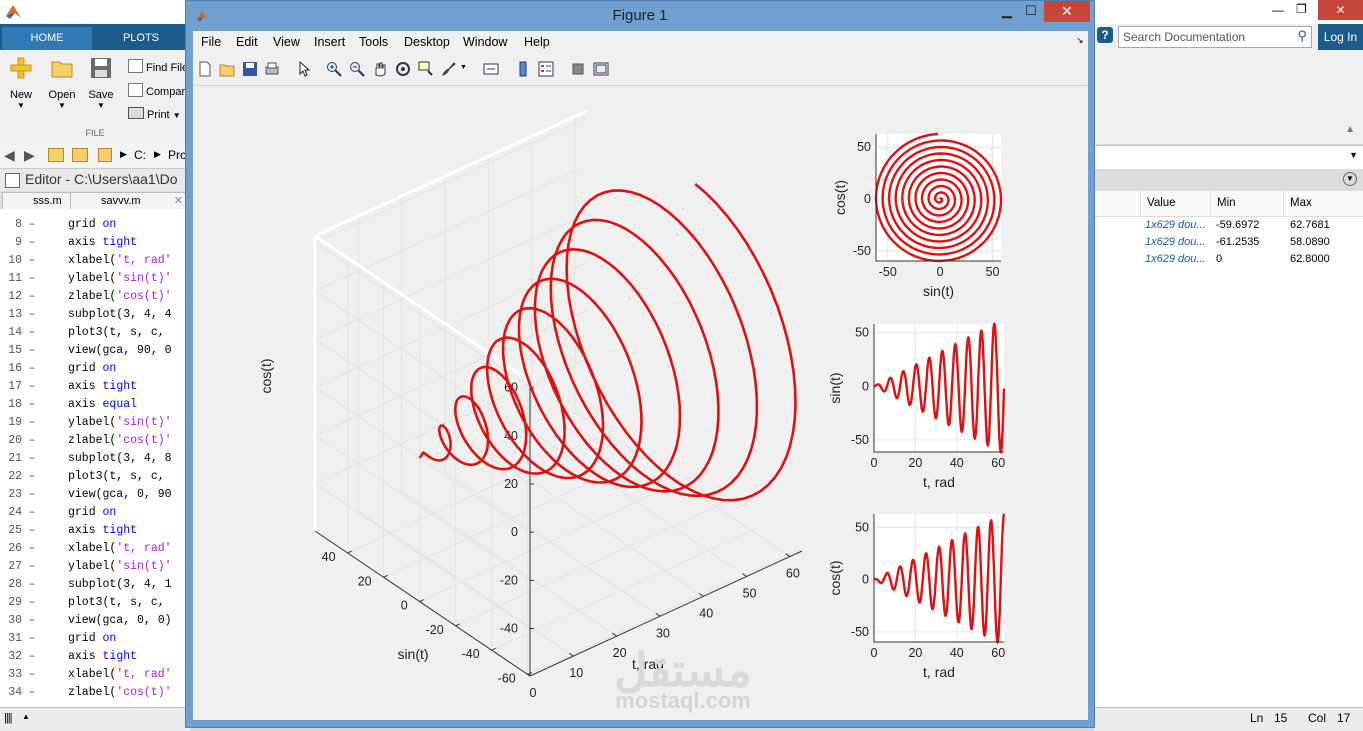 The image size is (1363, 731). What do you see at coordinates (357, 69) in the screenshot?
I see `zoom-out-icon` at bounding box center [357, 69].